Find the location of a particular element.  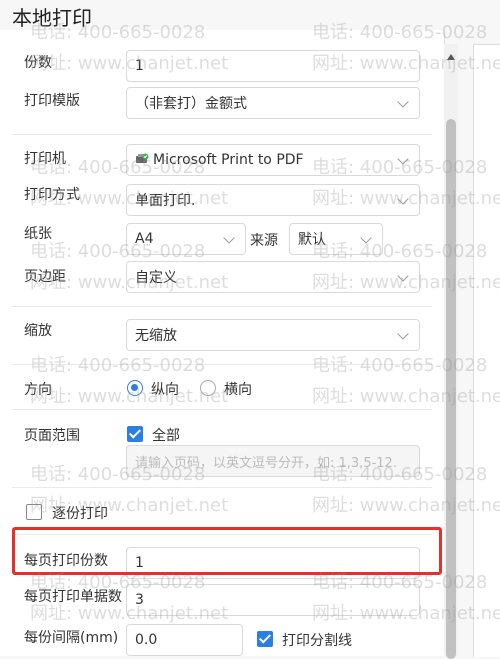

margin-value: 自定义 is located at coordinates (156, 278).